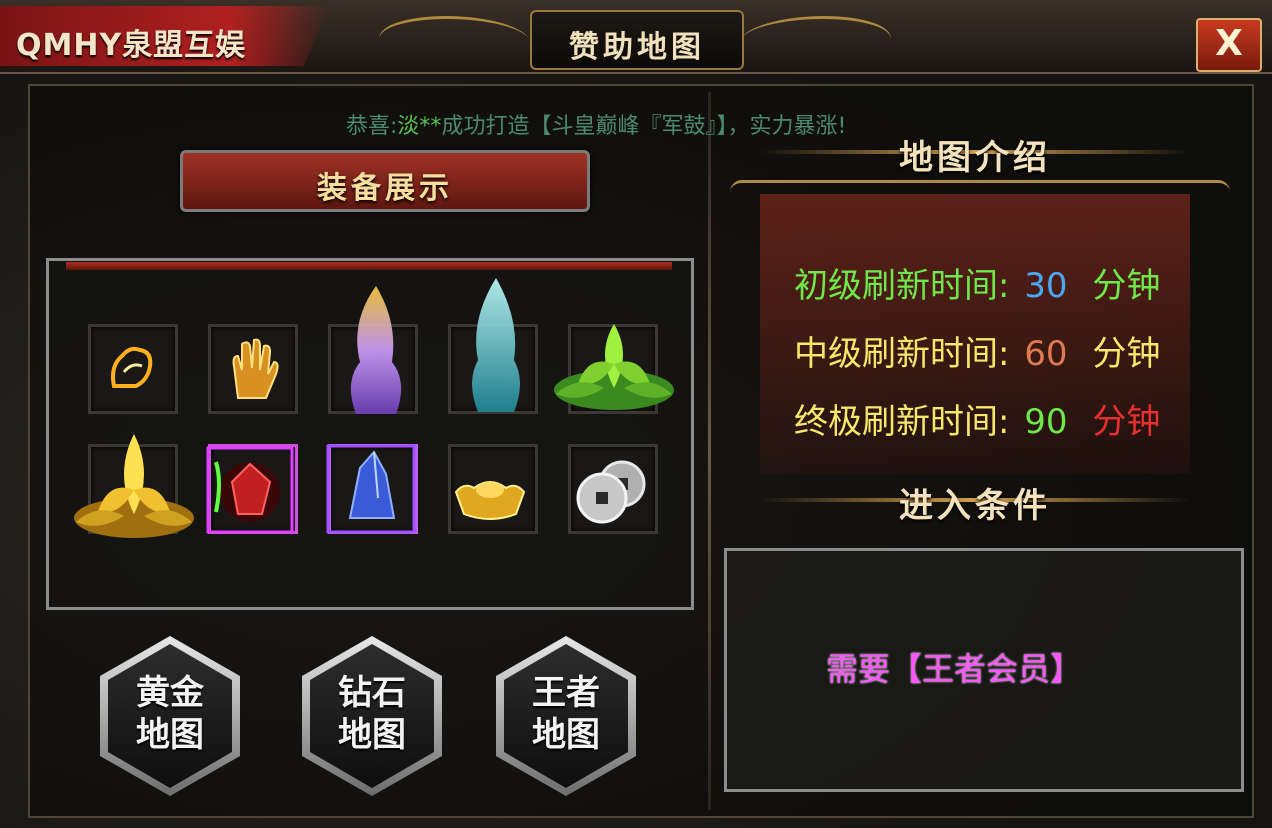 This screenshot has width=1272, height=828. What do you see at coordinates (986, 669) in the screenshot?
I see `requirement-value: 【王者会员】` at bounding box center [986, 669].